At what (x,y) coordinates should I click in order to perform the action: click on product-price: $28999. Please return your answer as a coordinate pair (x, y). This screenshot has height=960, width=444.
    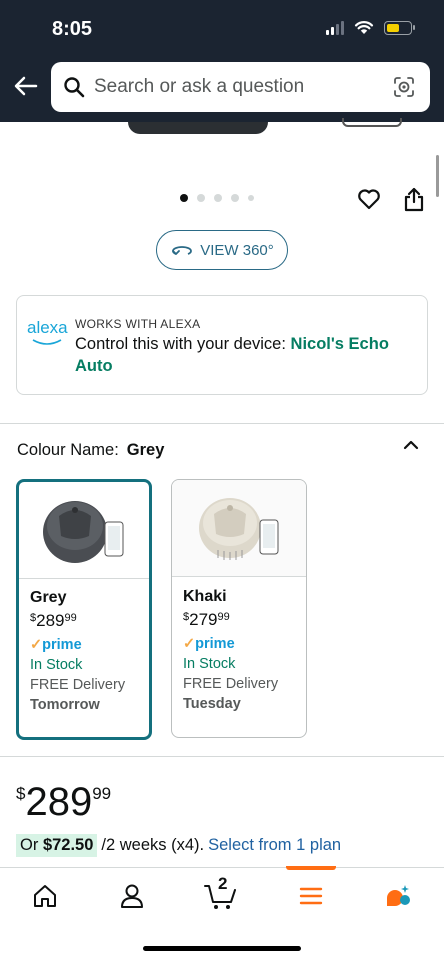
    Looking at the image, I should click on (63, 802).